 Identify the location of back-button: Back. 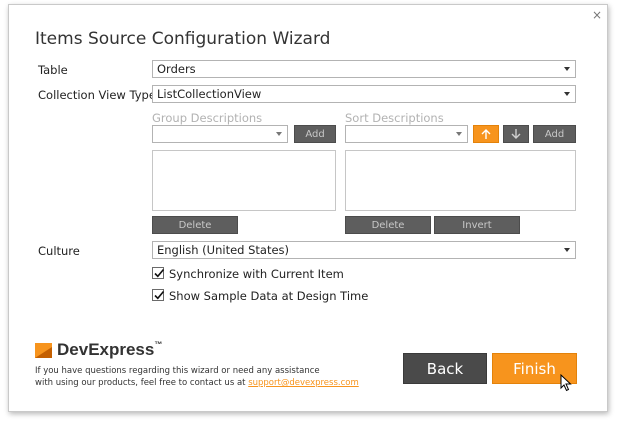
(445, 368).